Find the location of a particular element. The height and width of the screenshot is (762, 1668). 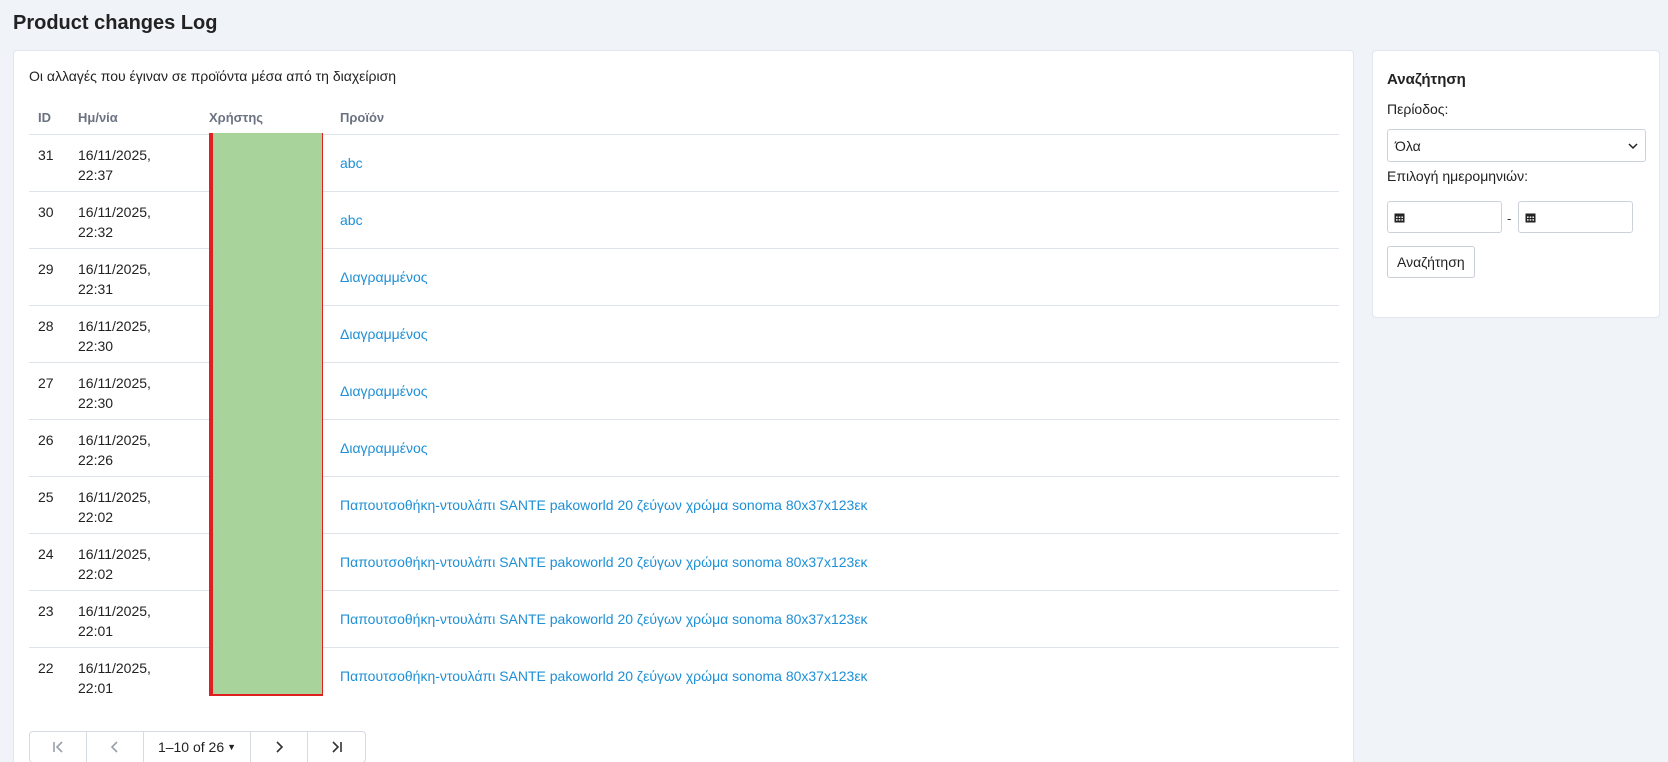

column-header-date: Ημ/νία is located at coordinates (134, 118).